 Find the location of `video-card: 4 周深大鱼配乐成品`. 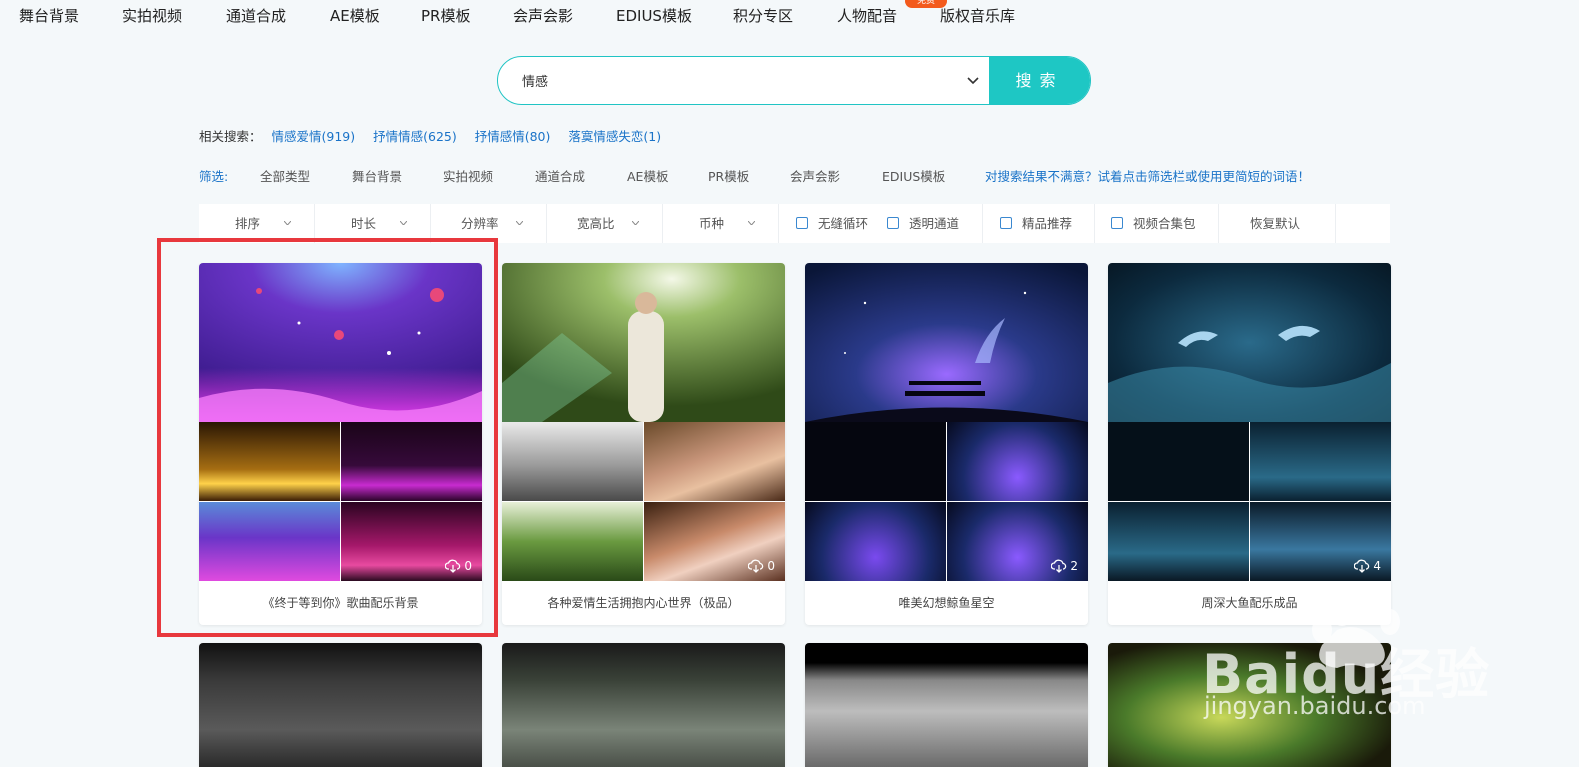

video-card: 4 周深大鱼配乐成品 is located at coordinates (1249, 444).